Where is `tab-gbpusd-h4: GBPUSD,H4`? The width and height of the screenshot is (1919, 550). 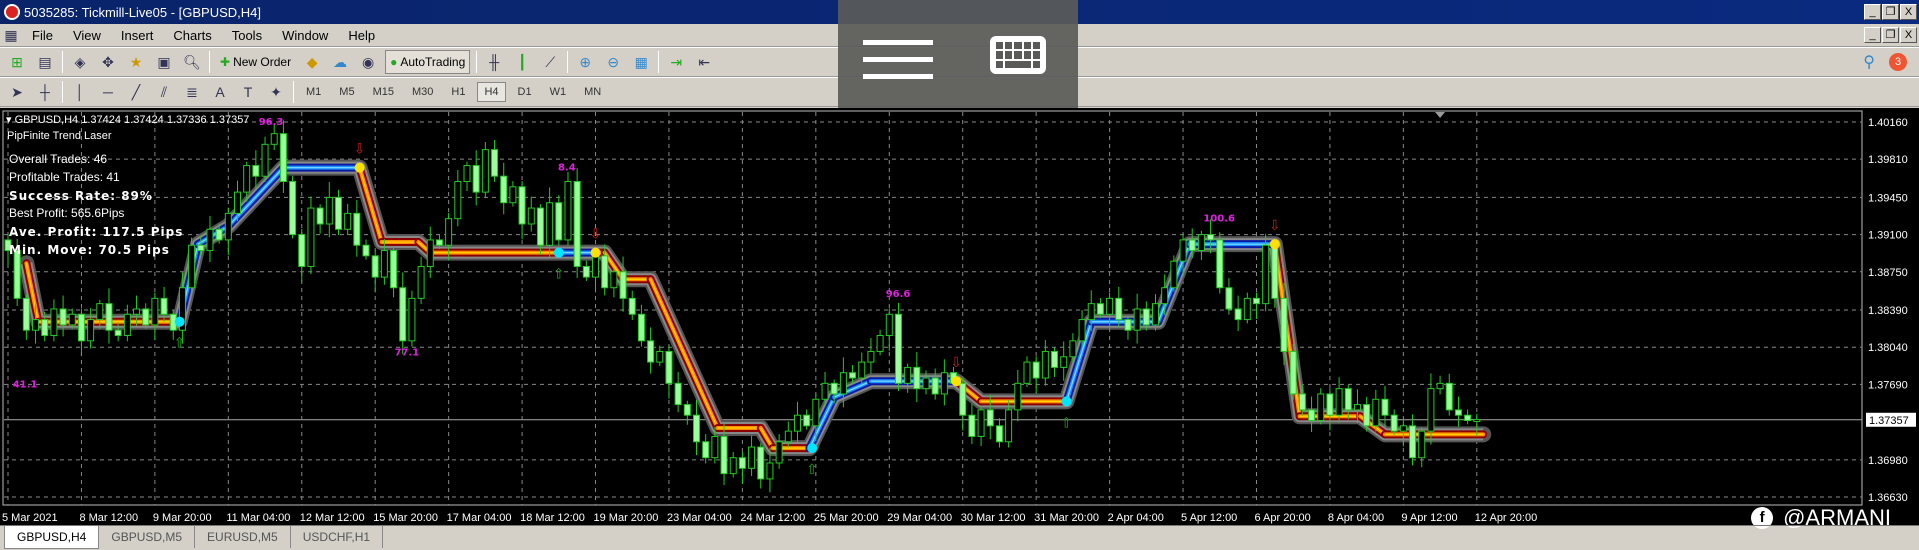
tab-gbpusd-h4: GBPUSD,H4 is located at coordinates (52, 537).